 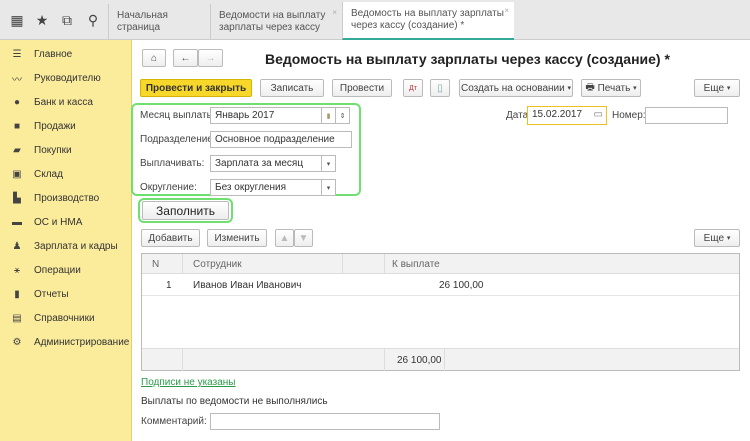 What do you see at coordinates (17, 246) in the screenshot?
I see `people-icon: ♟` at bounding box center [17, 246].